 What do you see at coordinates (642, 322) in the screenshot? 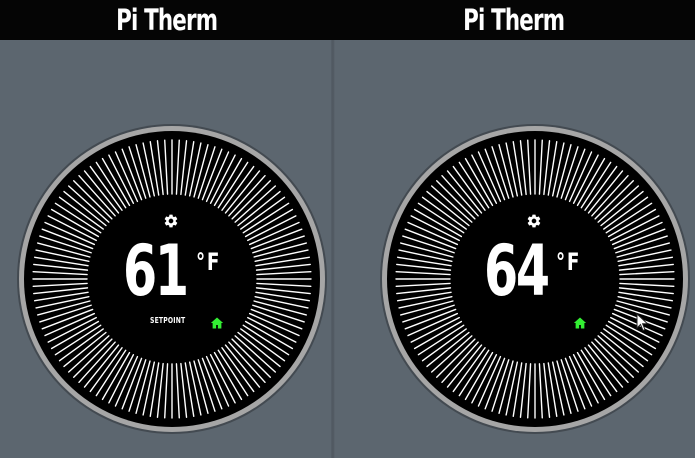
I see `mouse-cursor-icon` at bounding box center [642, 322].